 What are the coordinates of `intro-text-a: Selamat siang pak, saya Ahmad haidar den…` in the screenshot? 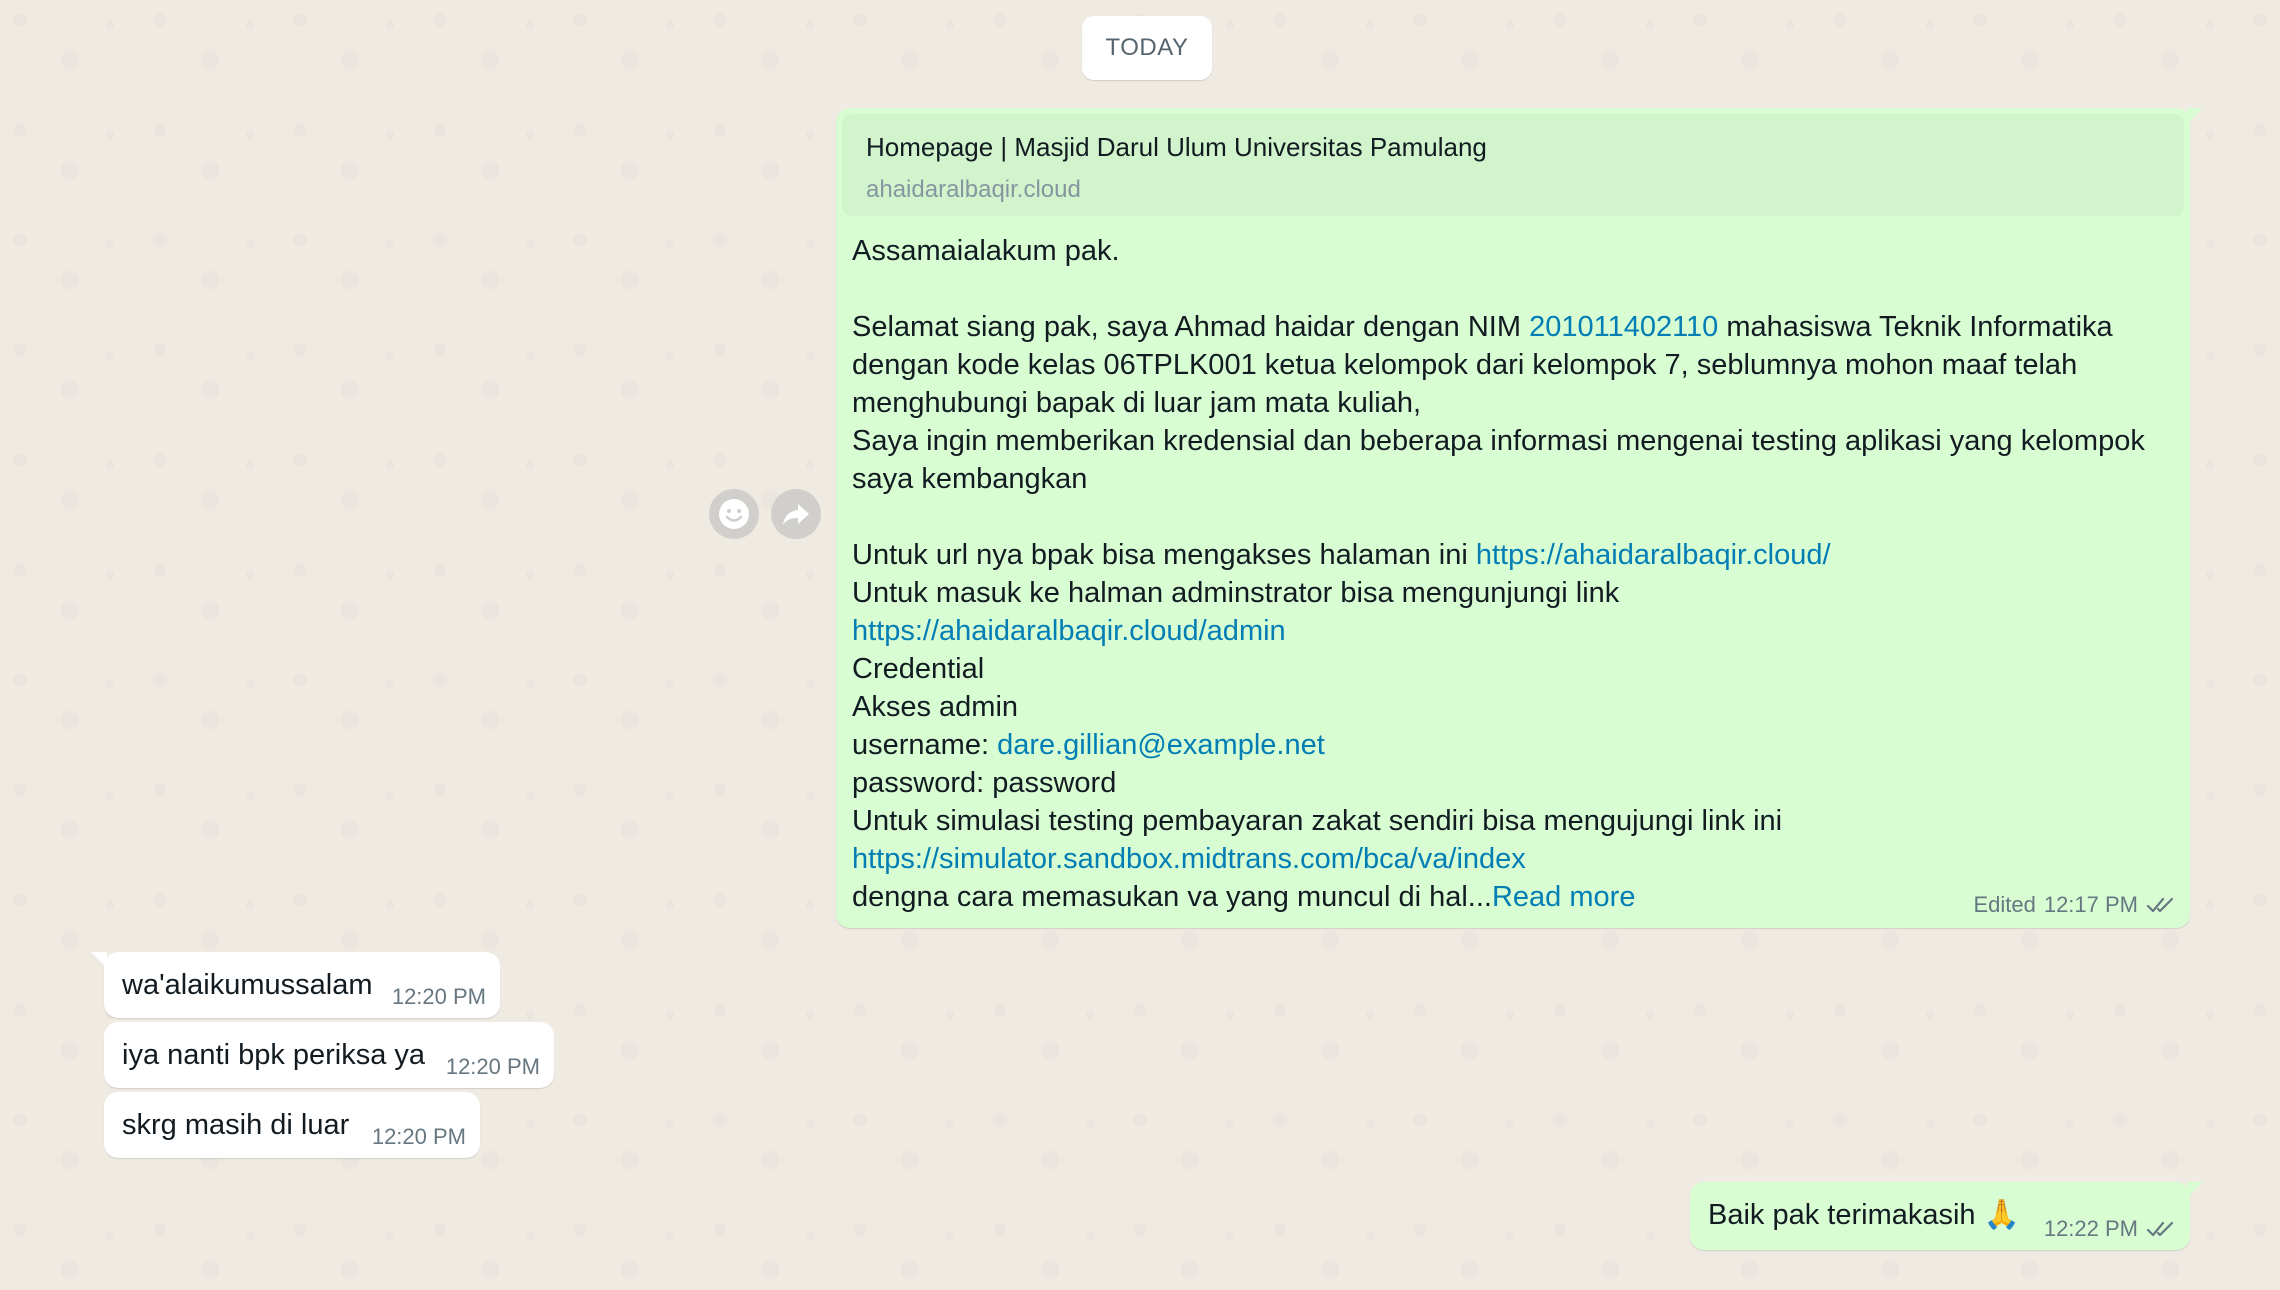 It's located at (1191, 327).